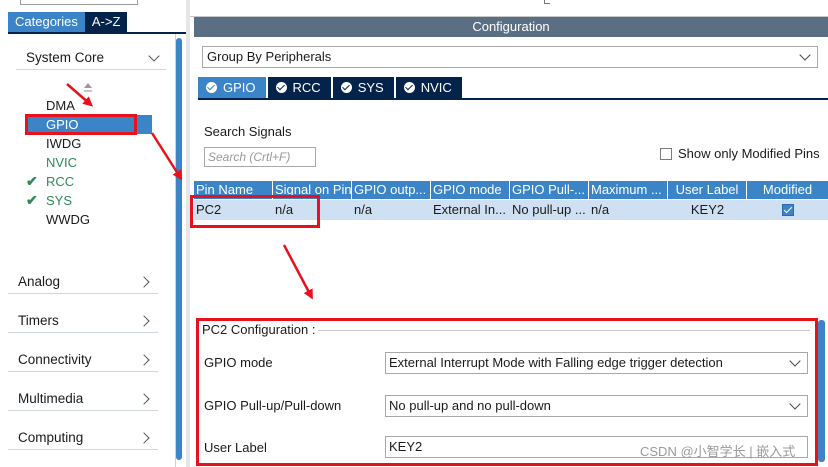 The image size is (828, 467). Describe the element at coordinates (88, 91) in the screenshot. I see `sort-indicator-icon` at that location.